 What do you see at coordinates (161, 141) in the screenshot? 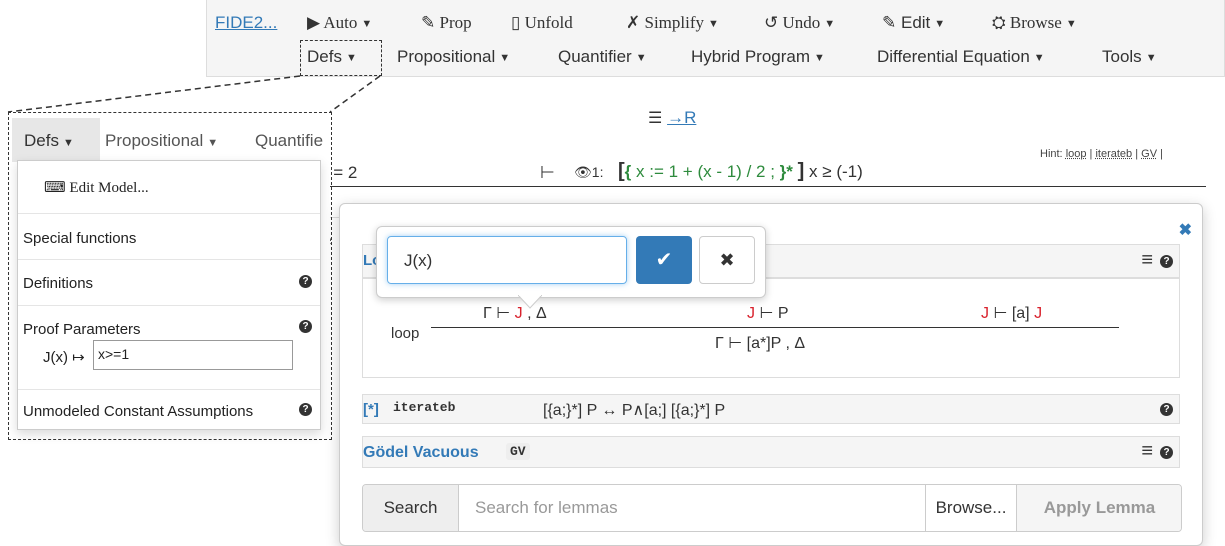
I see `zoom-tab-propositional: Propositional ▼` at bounding box center [161, 141].